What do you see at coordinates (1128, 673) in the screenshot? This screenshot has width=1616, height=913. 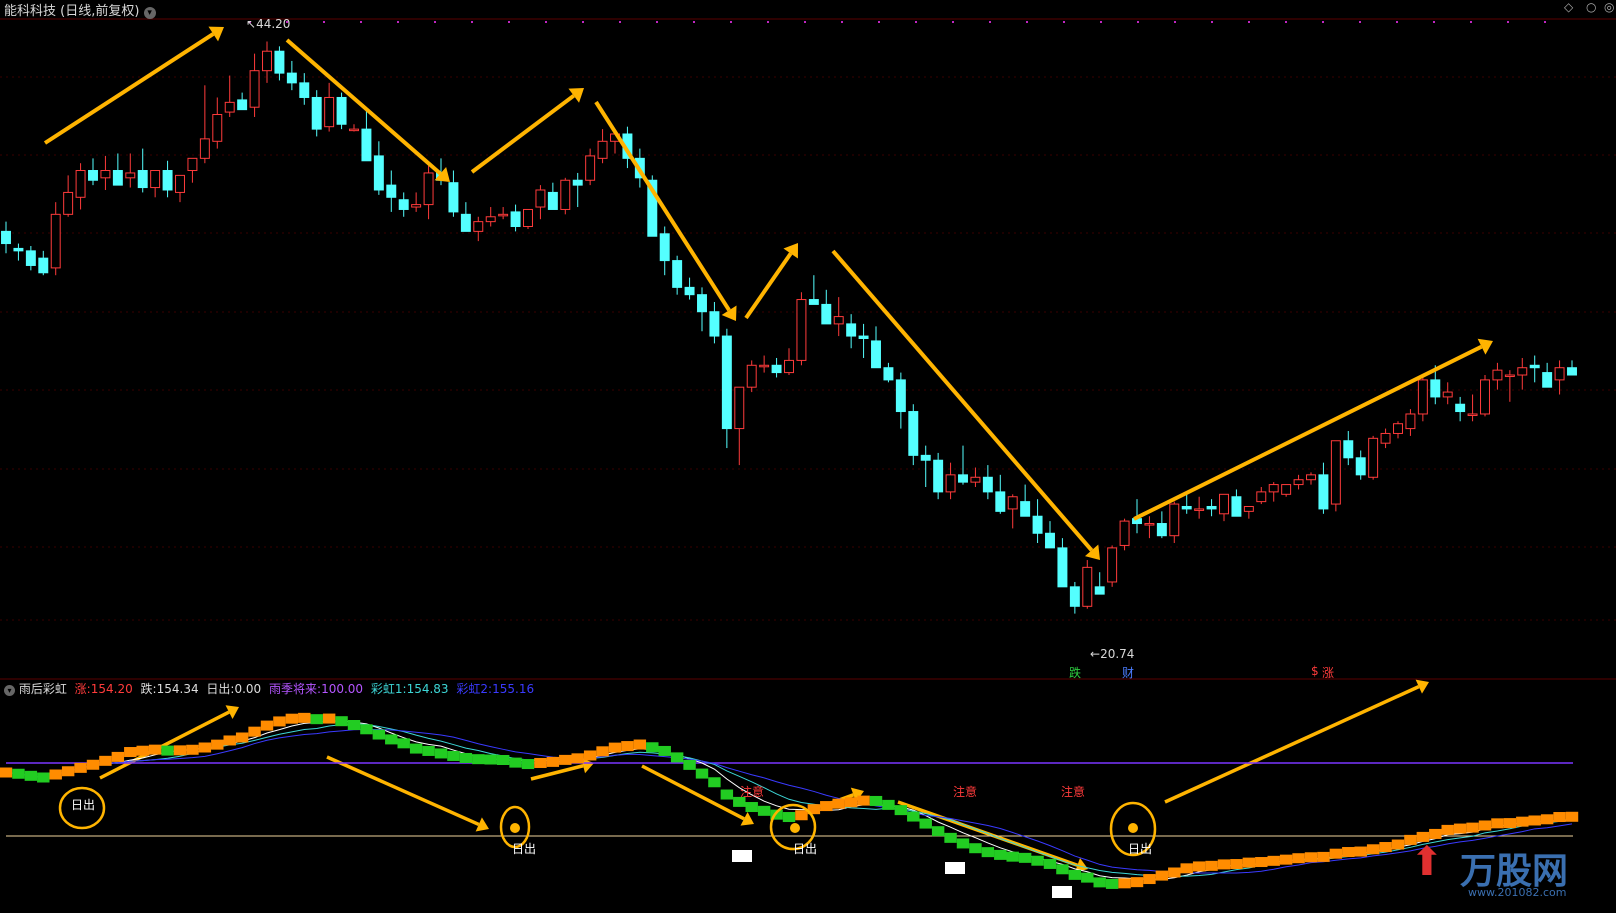 I see `wealth-marker: 财` at bounding box center [1128, 673].